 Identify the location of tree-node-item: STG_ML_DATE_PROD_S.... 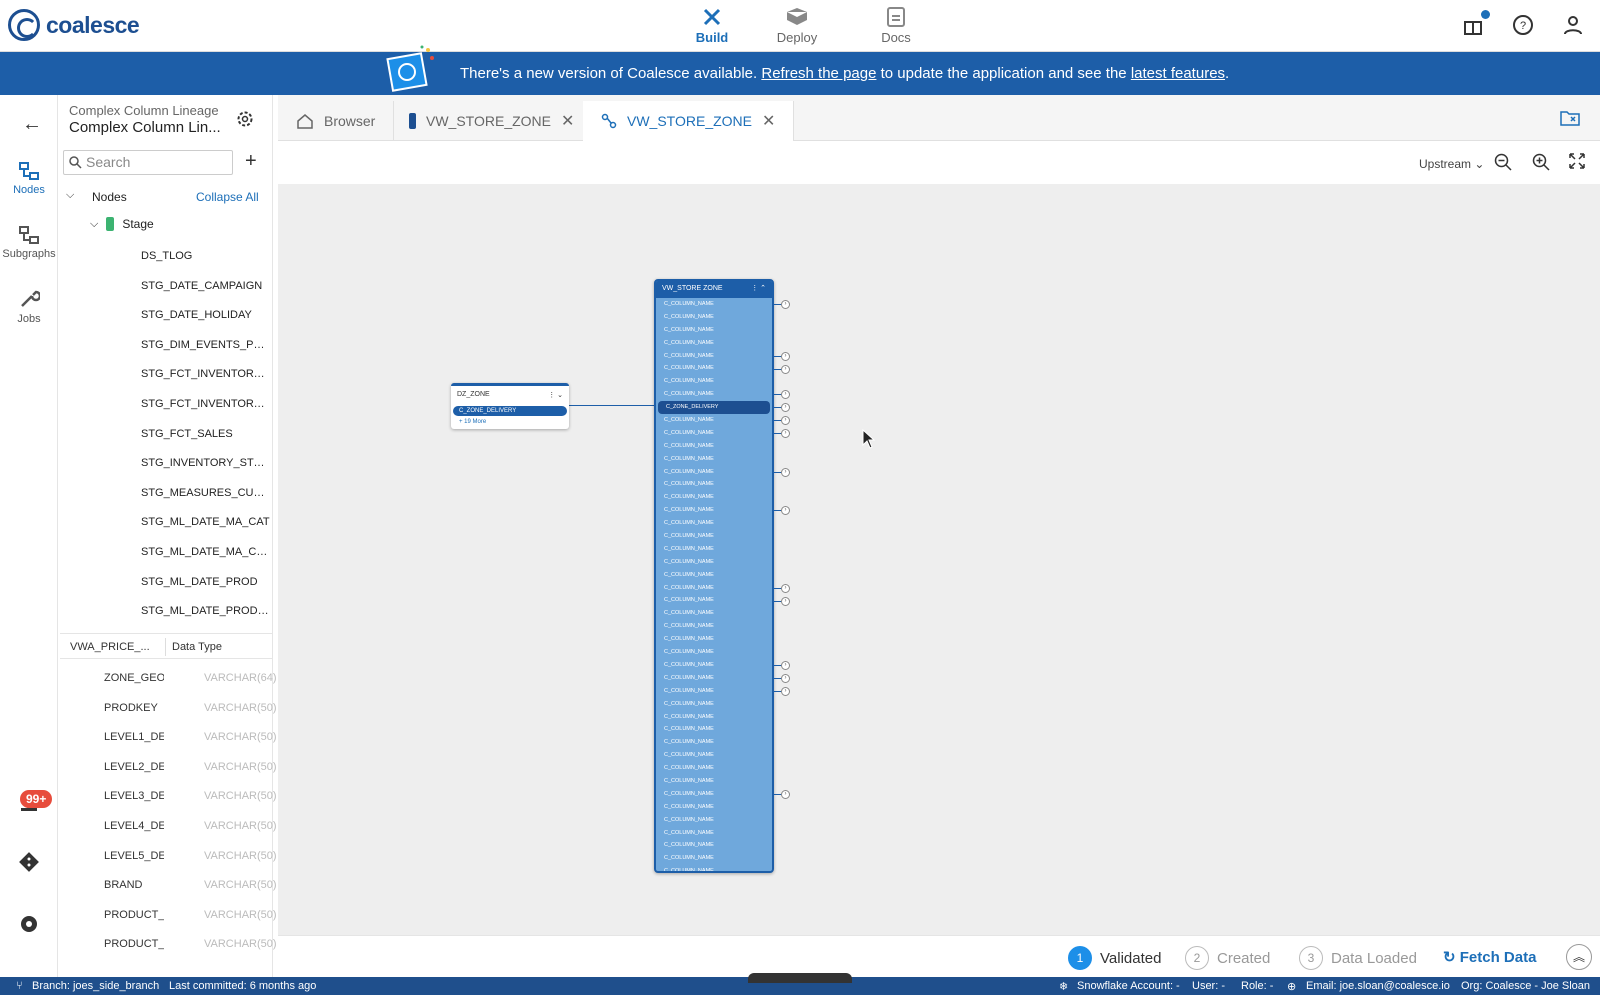
(206, 611).